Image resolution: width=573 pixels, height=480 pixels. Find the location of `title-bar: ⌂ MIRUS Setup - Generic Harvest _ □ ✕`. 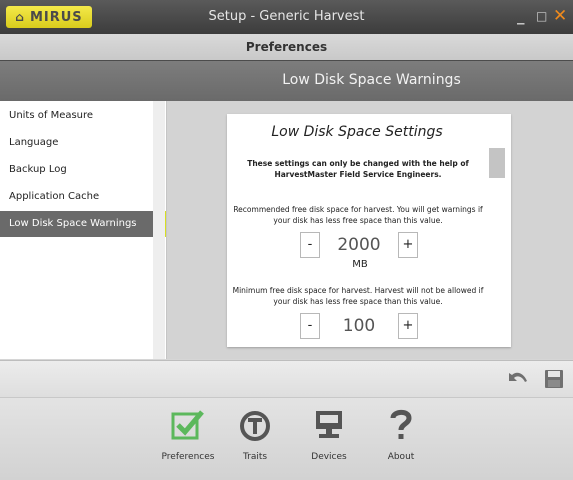

title-bar: ⌂ MIRUS Setup - Generic Harvest _ □ ✕ is located at coordinates (286, 17).